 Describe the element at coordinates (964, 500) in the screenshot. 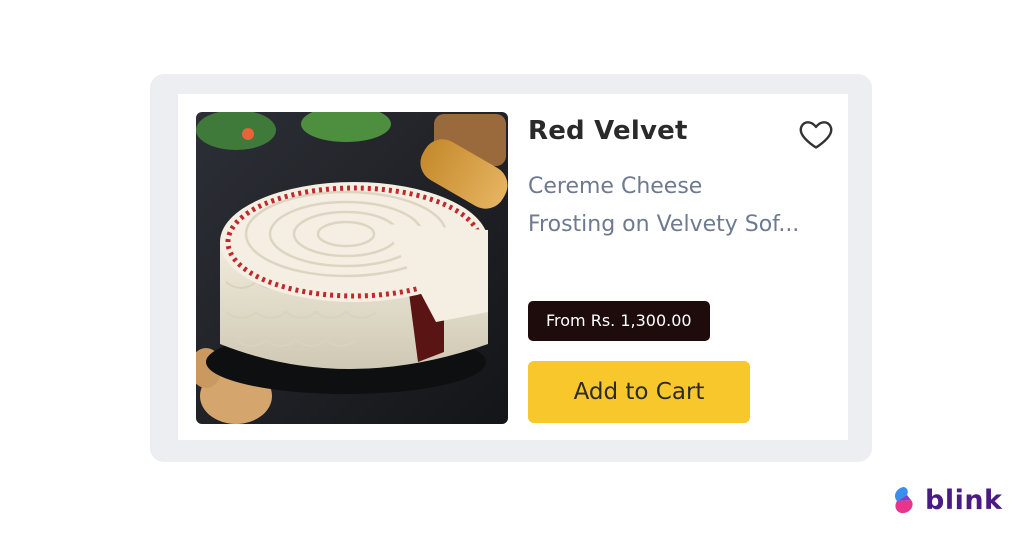

I see `brand-name: blink` at that location.